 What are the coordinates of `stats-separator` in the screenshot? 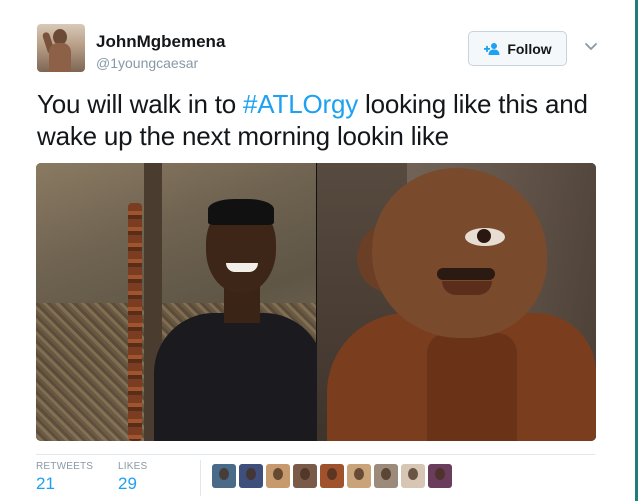 It's located at (200, 478).